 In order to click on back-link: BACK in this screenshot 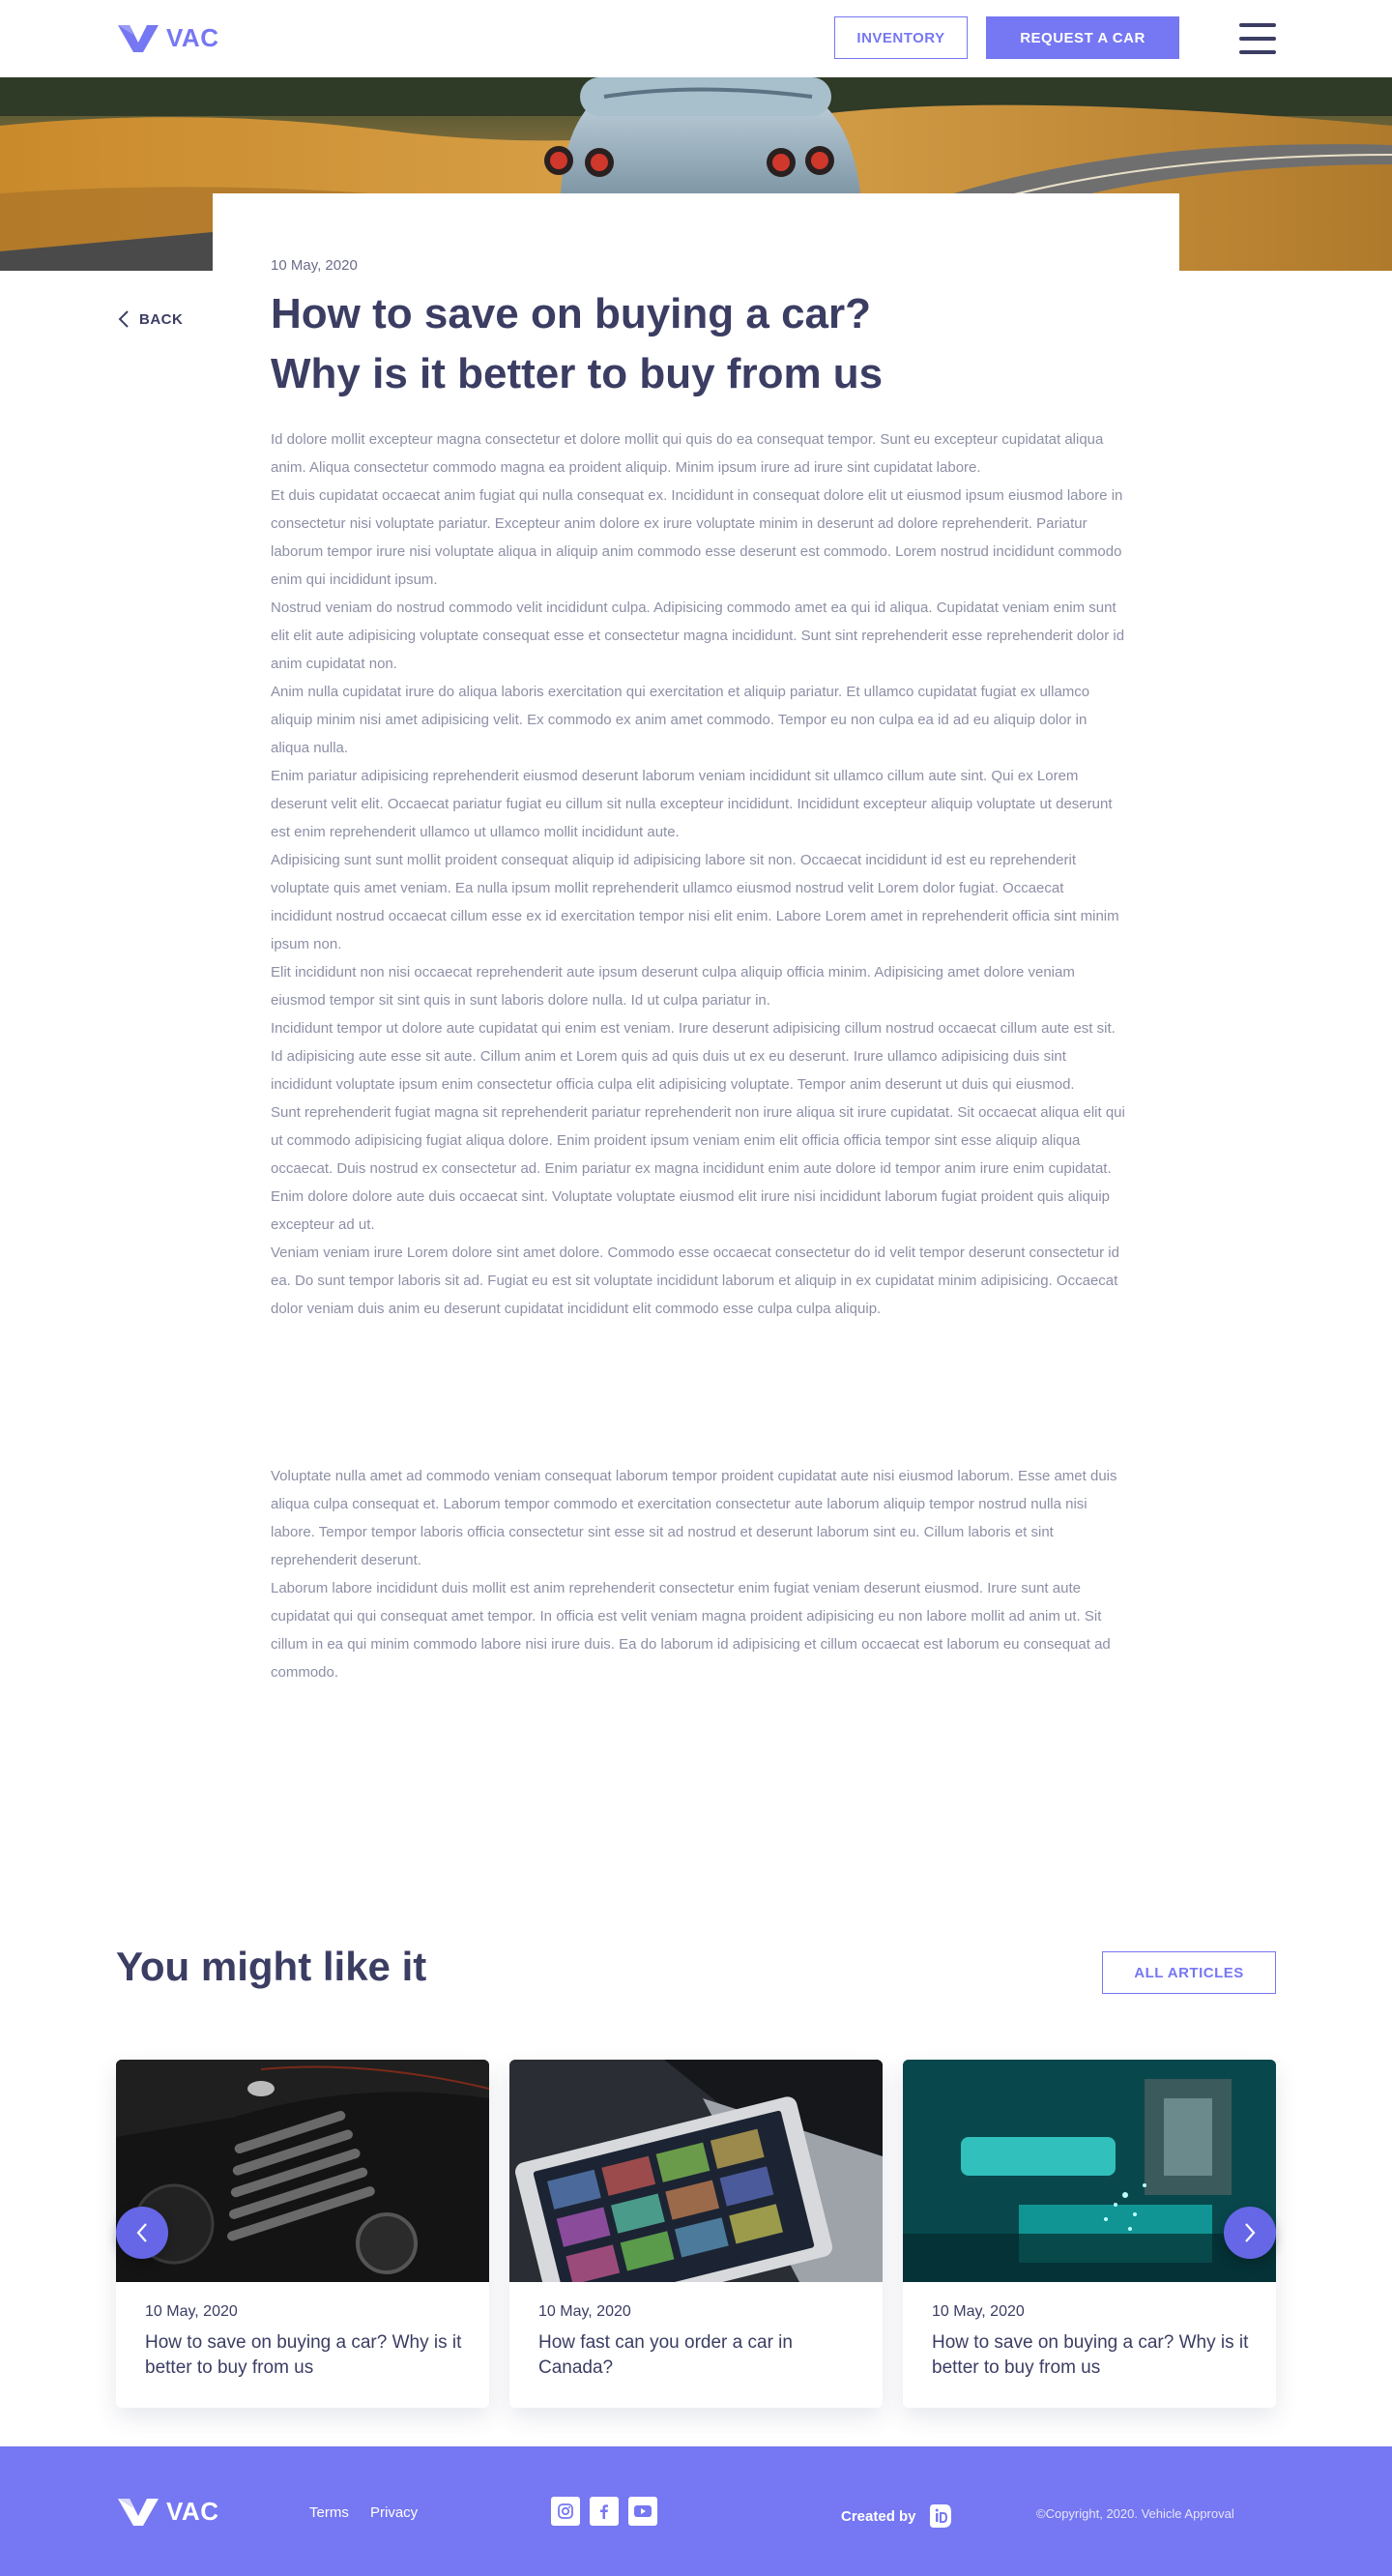, I will do `click(151, 319)`.